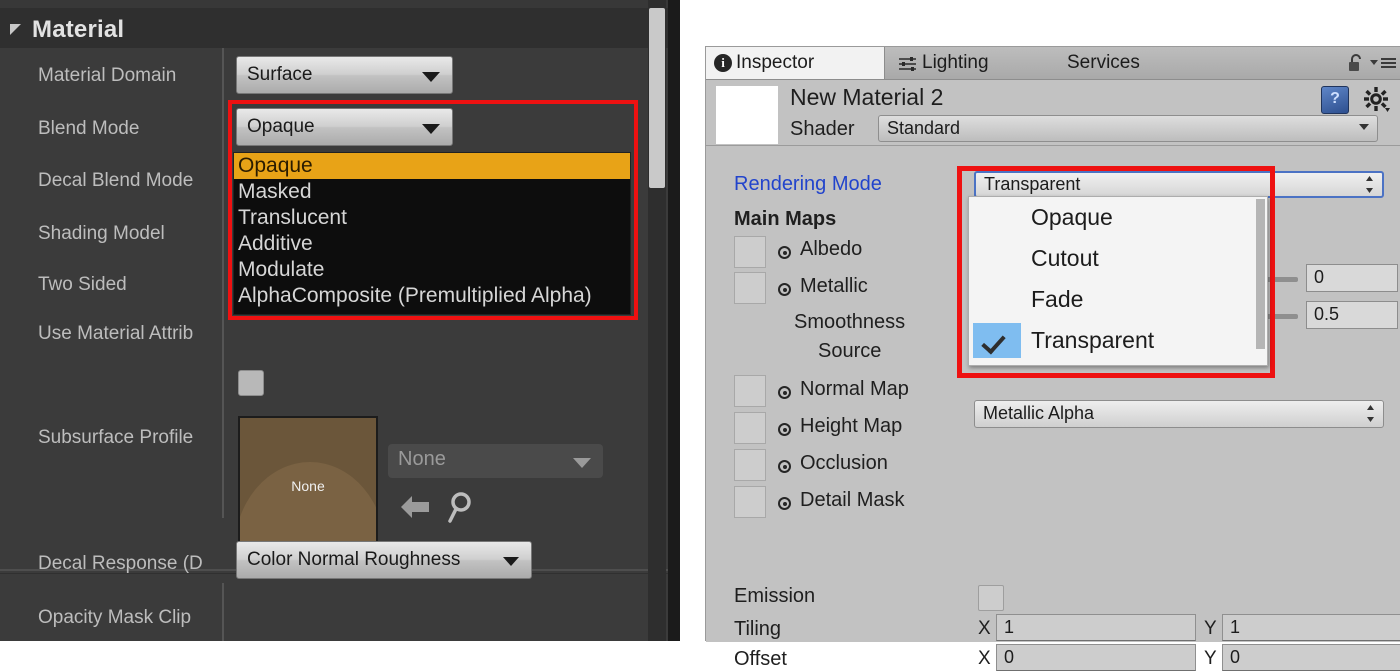 Image resolution: width=1400 pixels, height=671 pixels. Describe the element at coordinates (991, 598) in the screenshot. I see `emission-checkbox` at that location.